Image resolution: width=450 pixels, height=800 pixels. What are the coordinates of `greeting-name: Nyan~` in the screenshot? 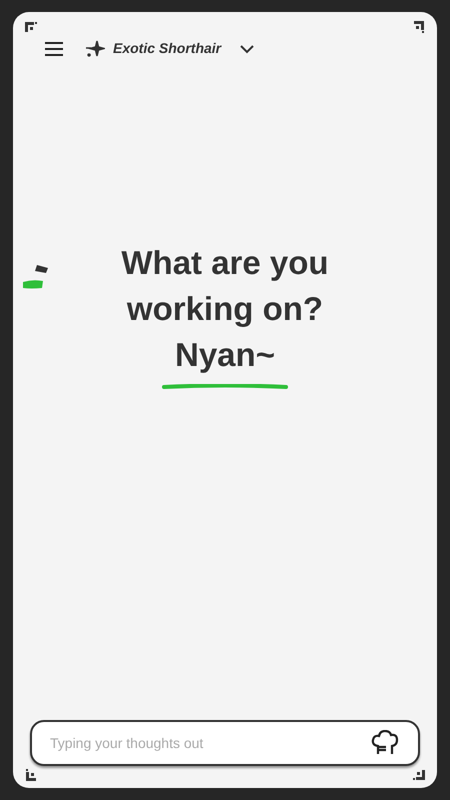 It's located at (225, 354).